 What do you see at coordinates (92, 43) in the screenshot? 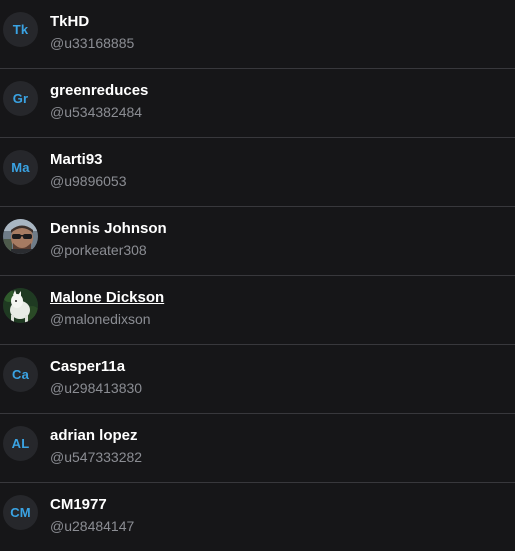
I see `user-handle: @u33168885` at bounding box center [92, 43].